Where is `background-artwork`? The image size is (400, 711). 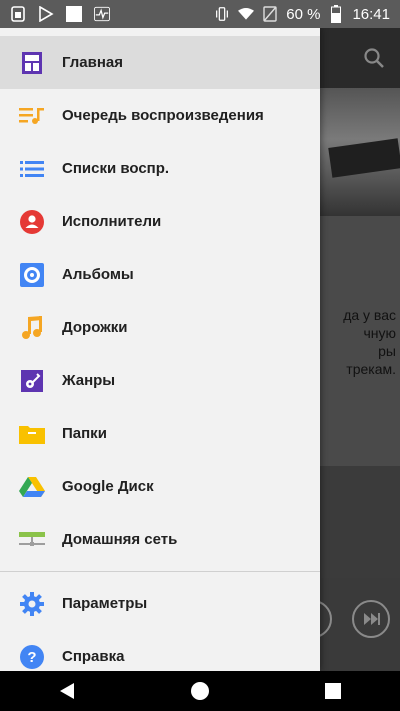
background-artwork is located at coordinates (360, 152).